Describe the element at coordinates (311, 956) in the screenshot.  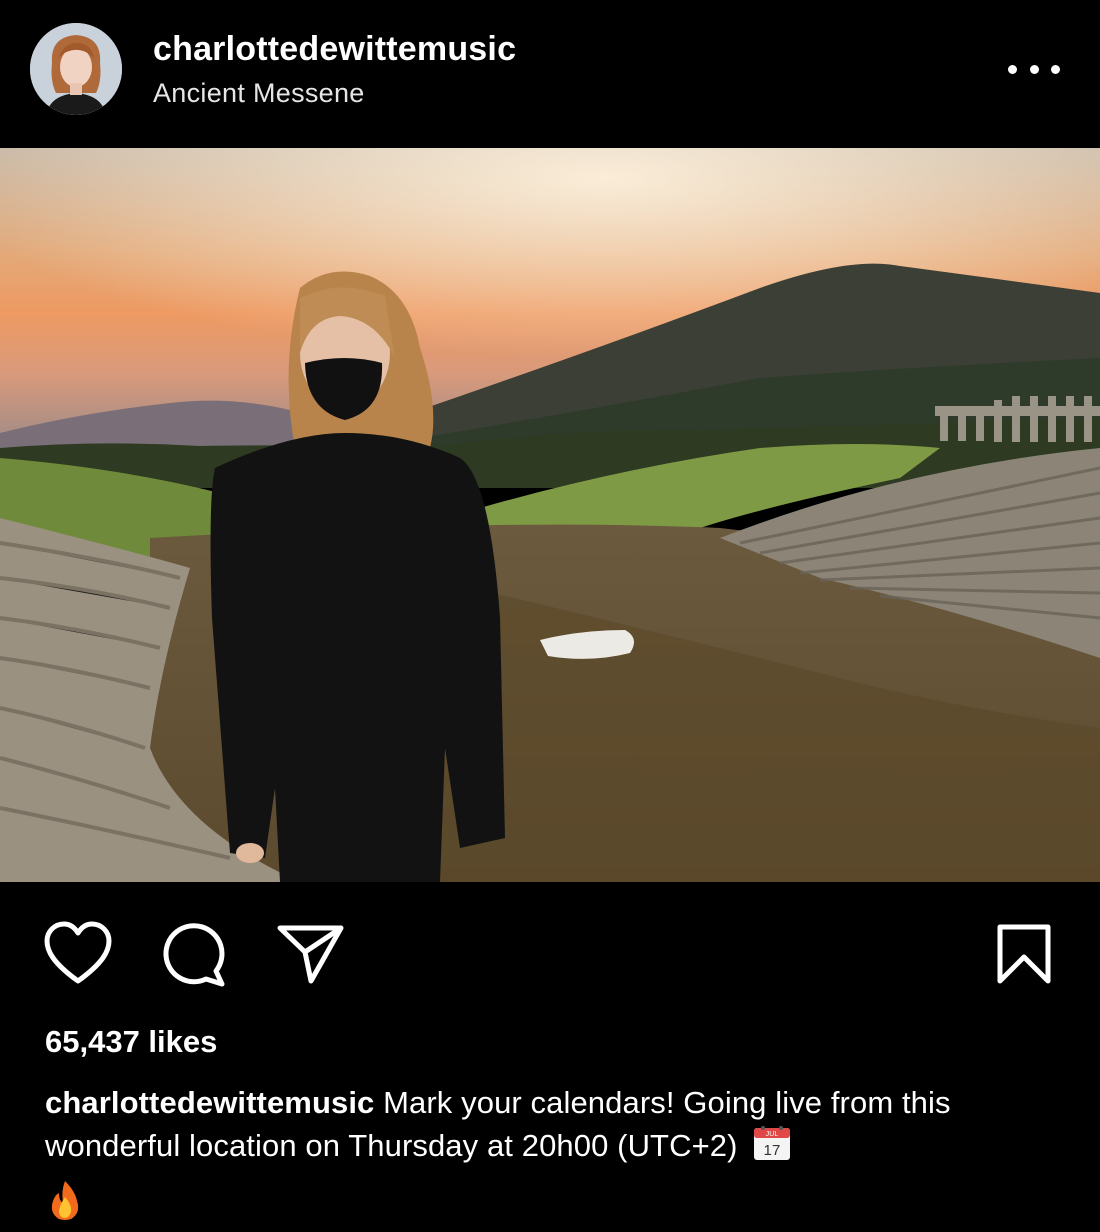
I see `share-icon` at that location.